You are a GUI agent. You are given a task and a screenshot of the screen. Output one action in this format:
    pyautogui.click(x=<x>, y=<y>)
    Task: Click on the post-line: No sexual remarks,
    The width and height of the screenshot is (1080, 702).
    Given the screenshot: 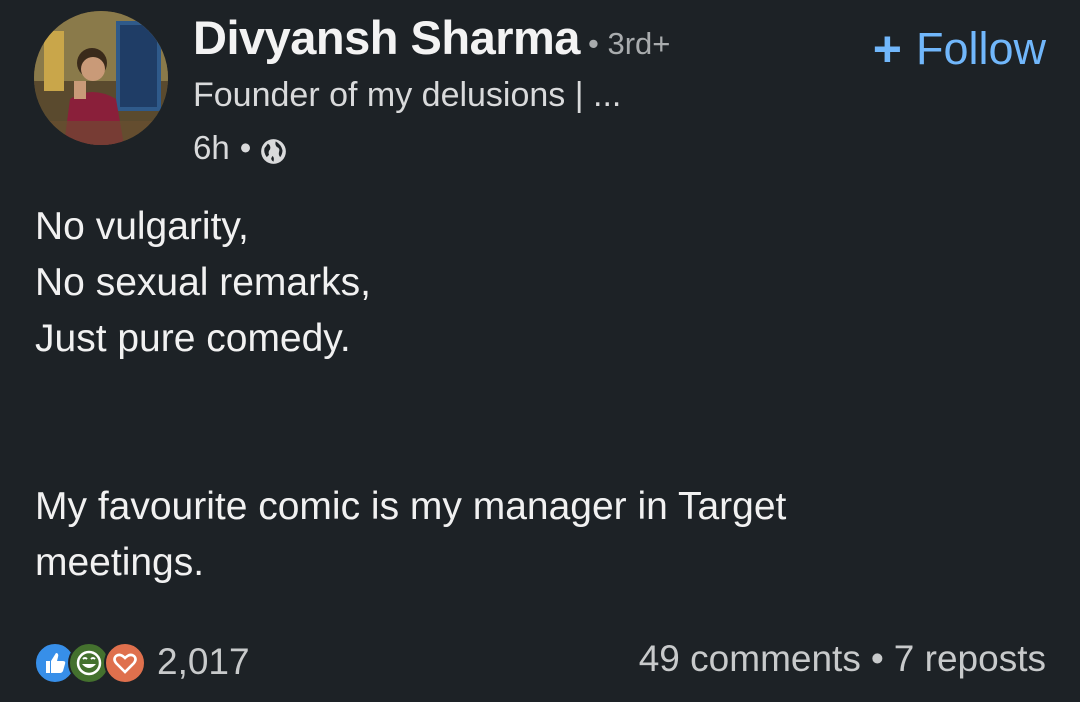 What is the action you would take?
    pyautogui.click(x=203, y=282)
    